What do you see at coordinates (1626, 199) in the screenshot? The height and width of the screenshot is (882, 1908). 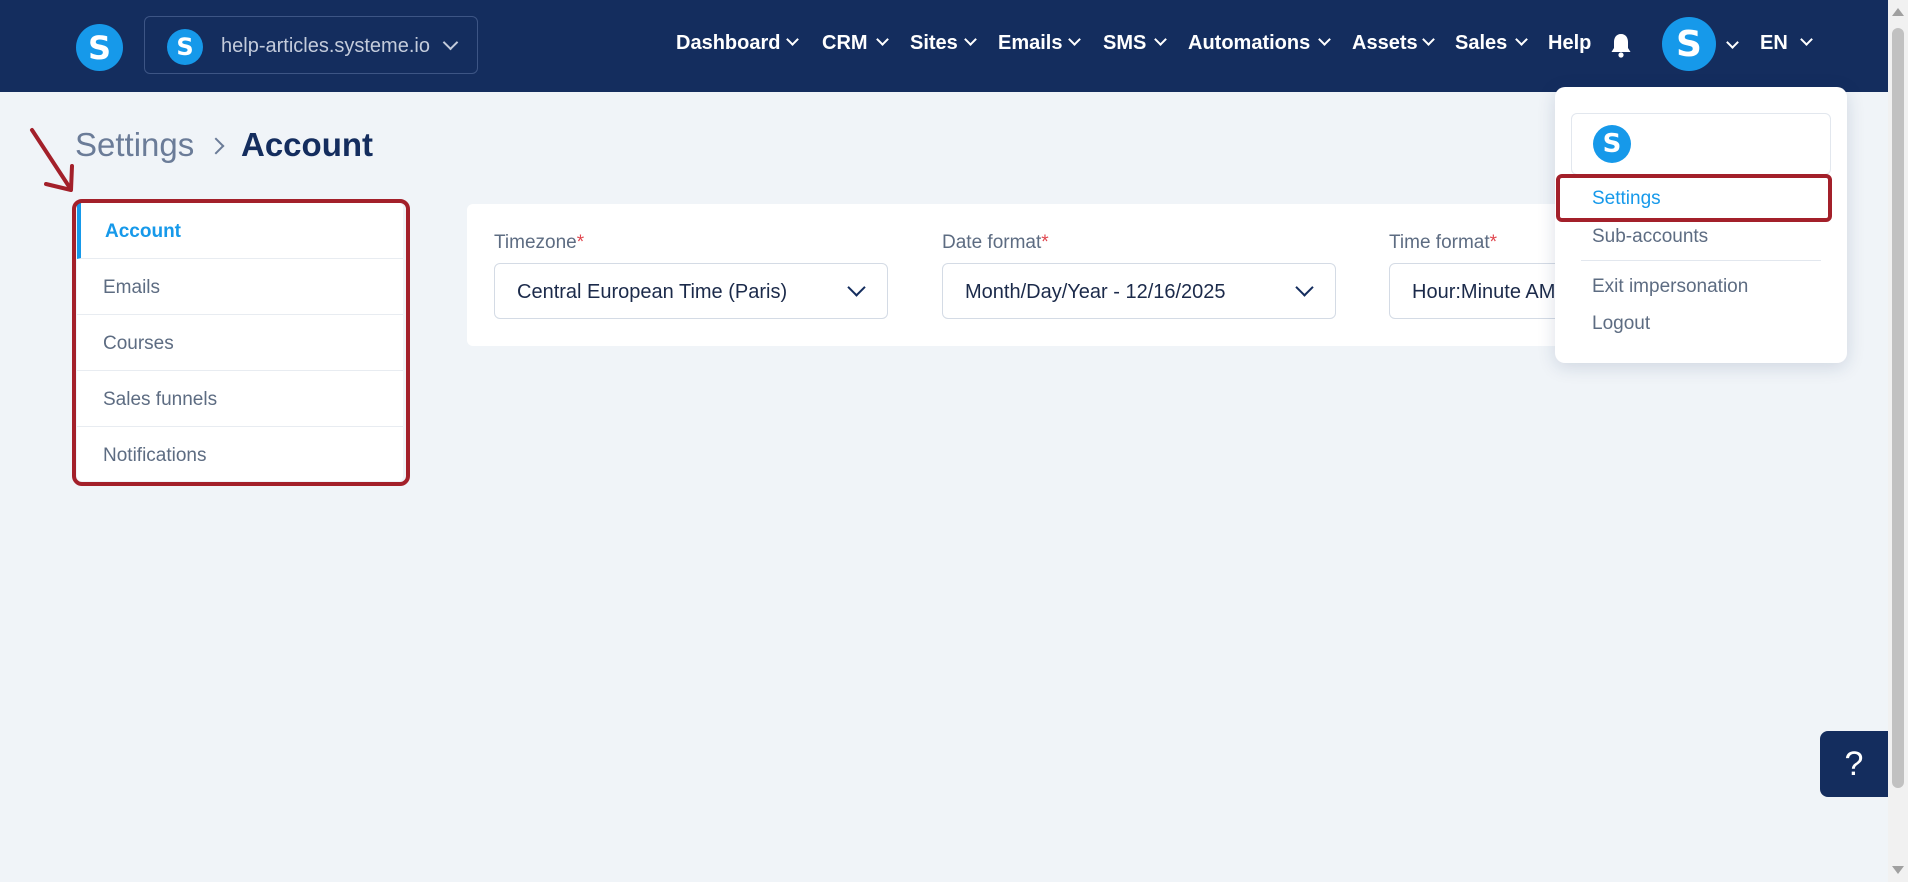 I see `menu-item-settings: Settings` at bounding box center [1626, 199].